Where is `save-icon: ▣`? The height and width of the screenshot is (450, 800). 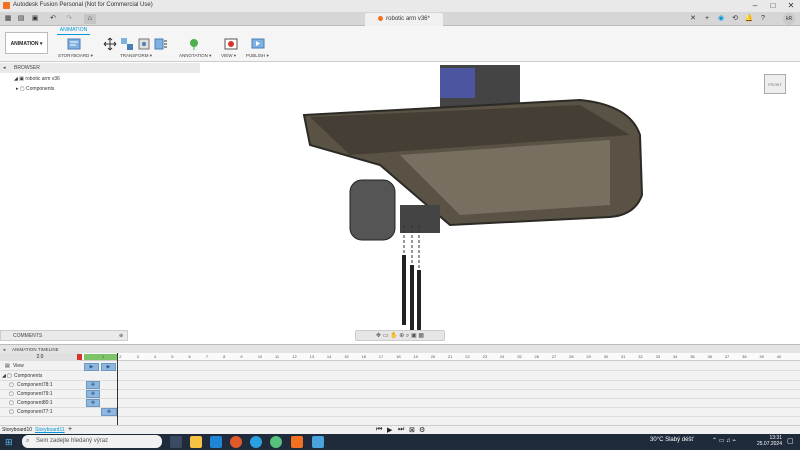
save-icon: ▣ is located at coordinates (35, 19).